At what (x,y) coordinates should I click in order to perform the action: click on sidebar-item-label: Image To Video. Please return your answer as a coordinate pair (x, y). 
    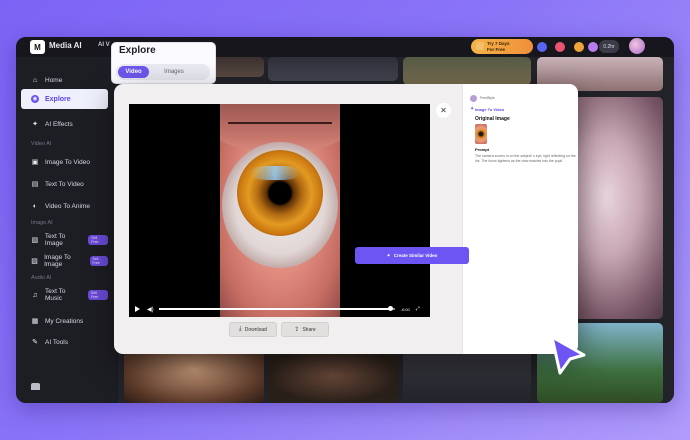
    Looking at the image, I should click on (67, 162).